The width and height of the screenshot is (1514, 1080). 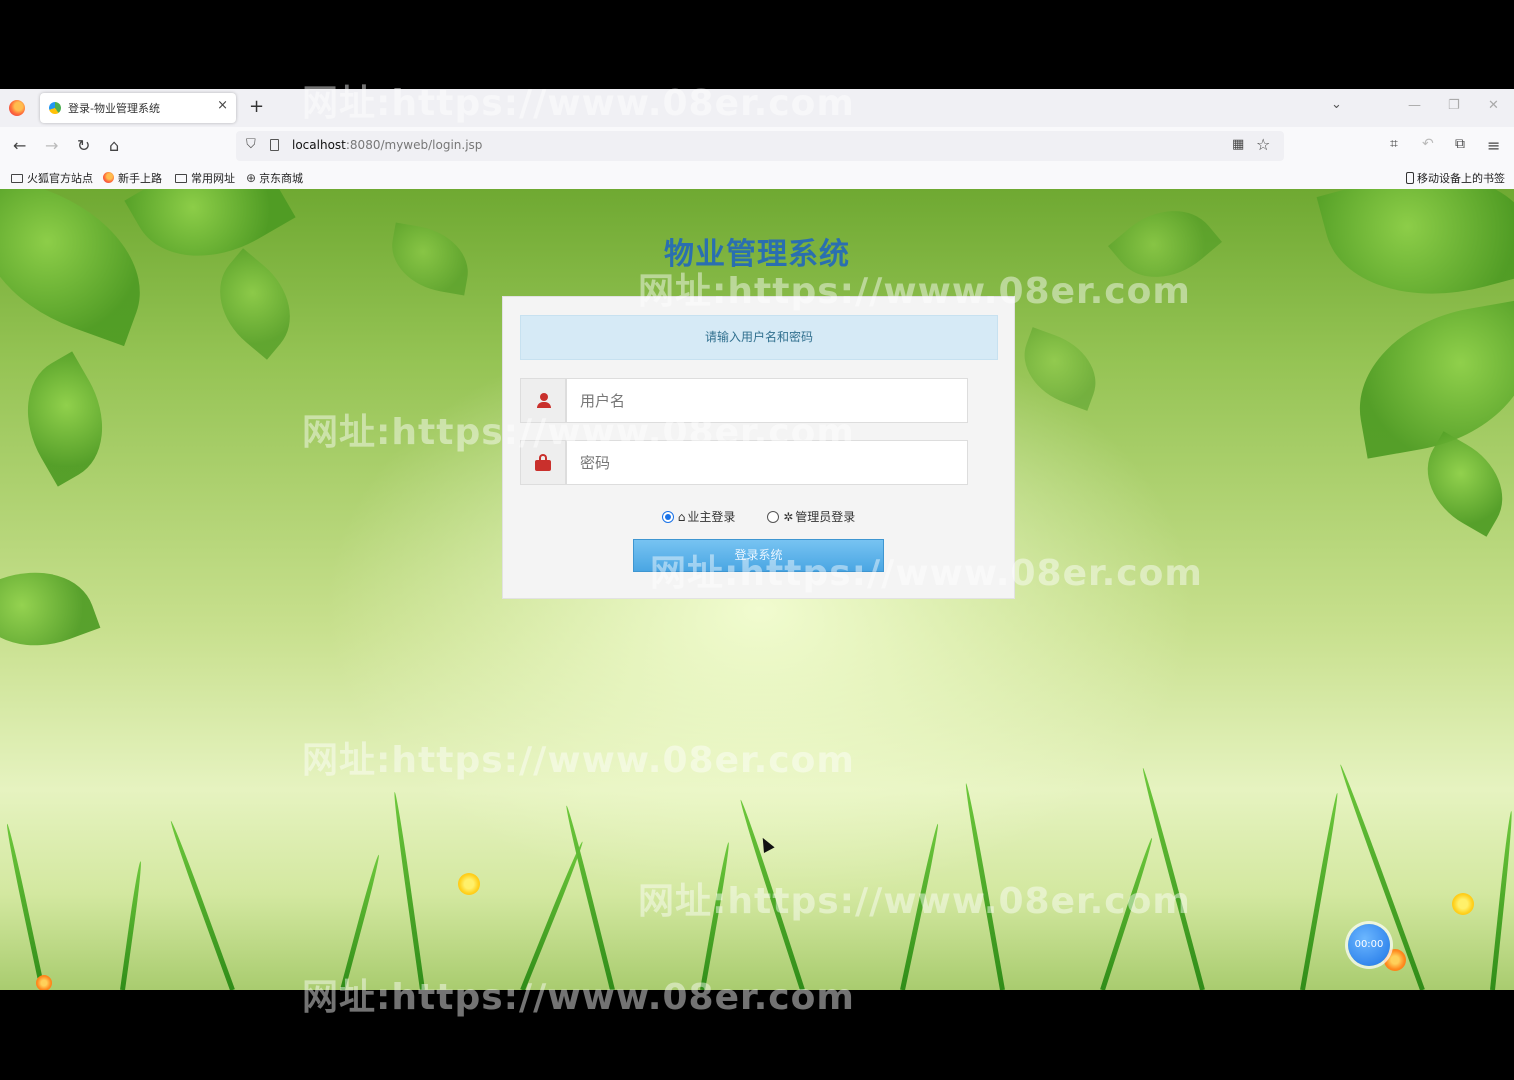 What do you see at coordinates (757, 108) in the screenshot?
I see `tab-strip: 登录-物业管理系统 × + ⌄ — ❐ ✕` at bounding box center [757, 108].